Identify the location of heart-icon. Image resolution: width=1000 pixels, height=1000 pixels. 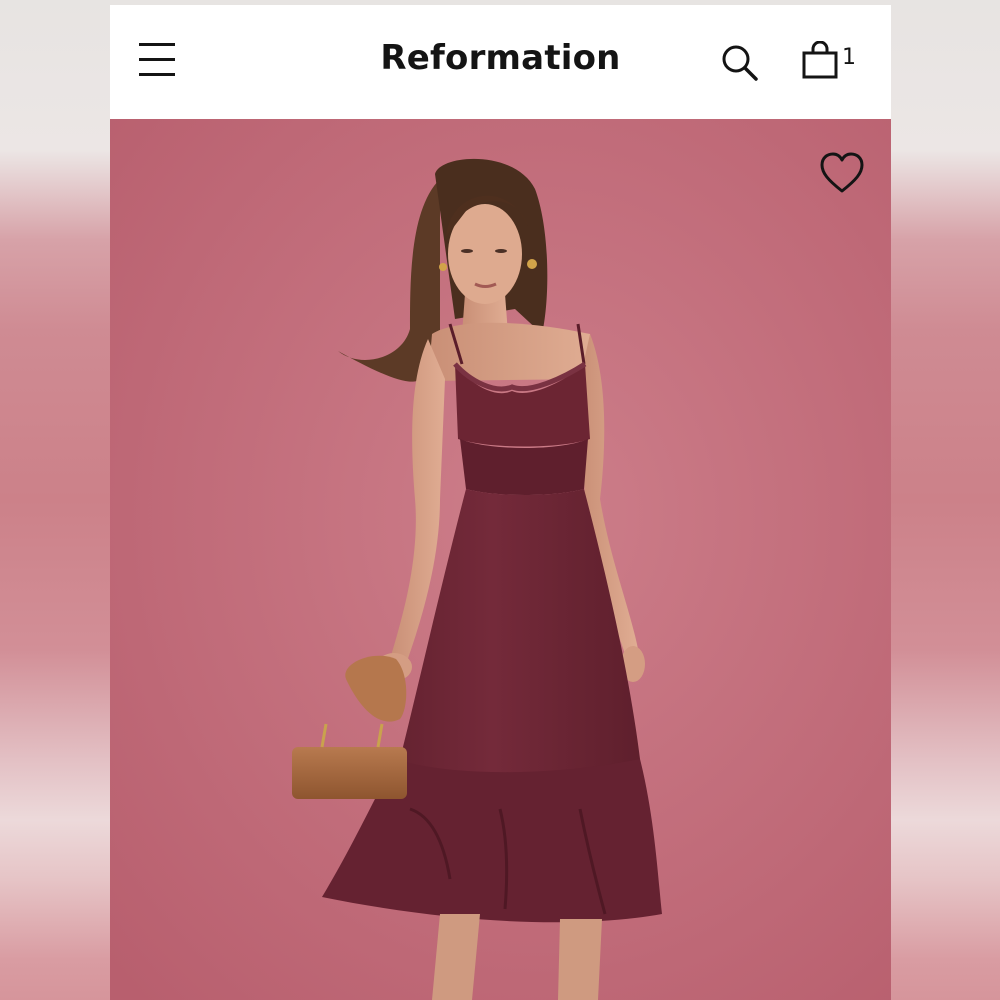
(842, 172).